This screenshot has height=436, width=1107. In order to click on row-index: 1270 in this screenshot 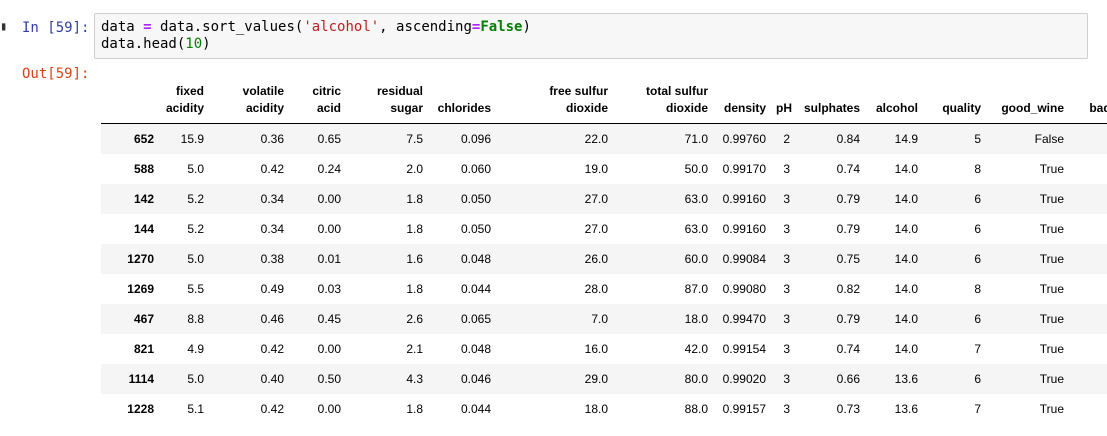, I will do `click(140, 259)`.